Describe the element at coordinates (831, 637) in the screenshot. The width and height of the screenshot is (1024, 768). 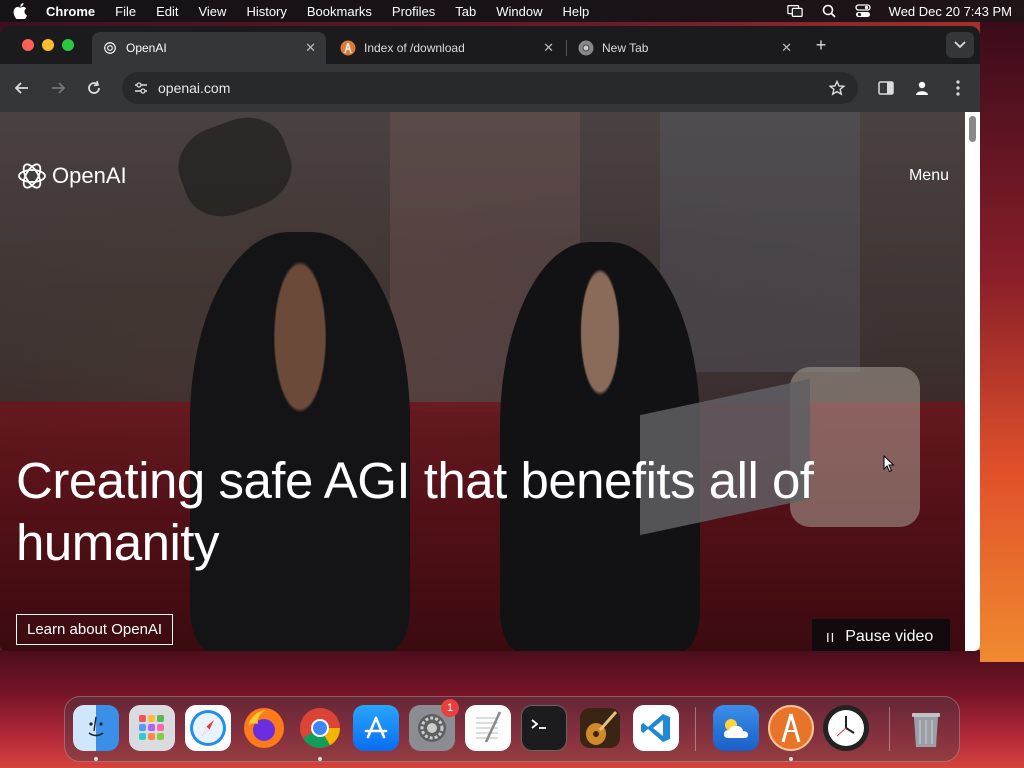
I see `pause-icon: II` at that location.